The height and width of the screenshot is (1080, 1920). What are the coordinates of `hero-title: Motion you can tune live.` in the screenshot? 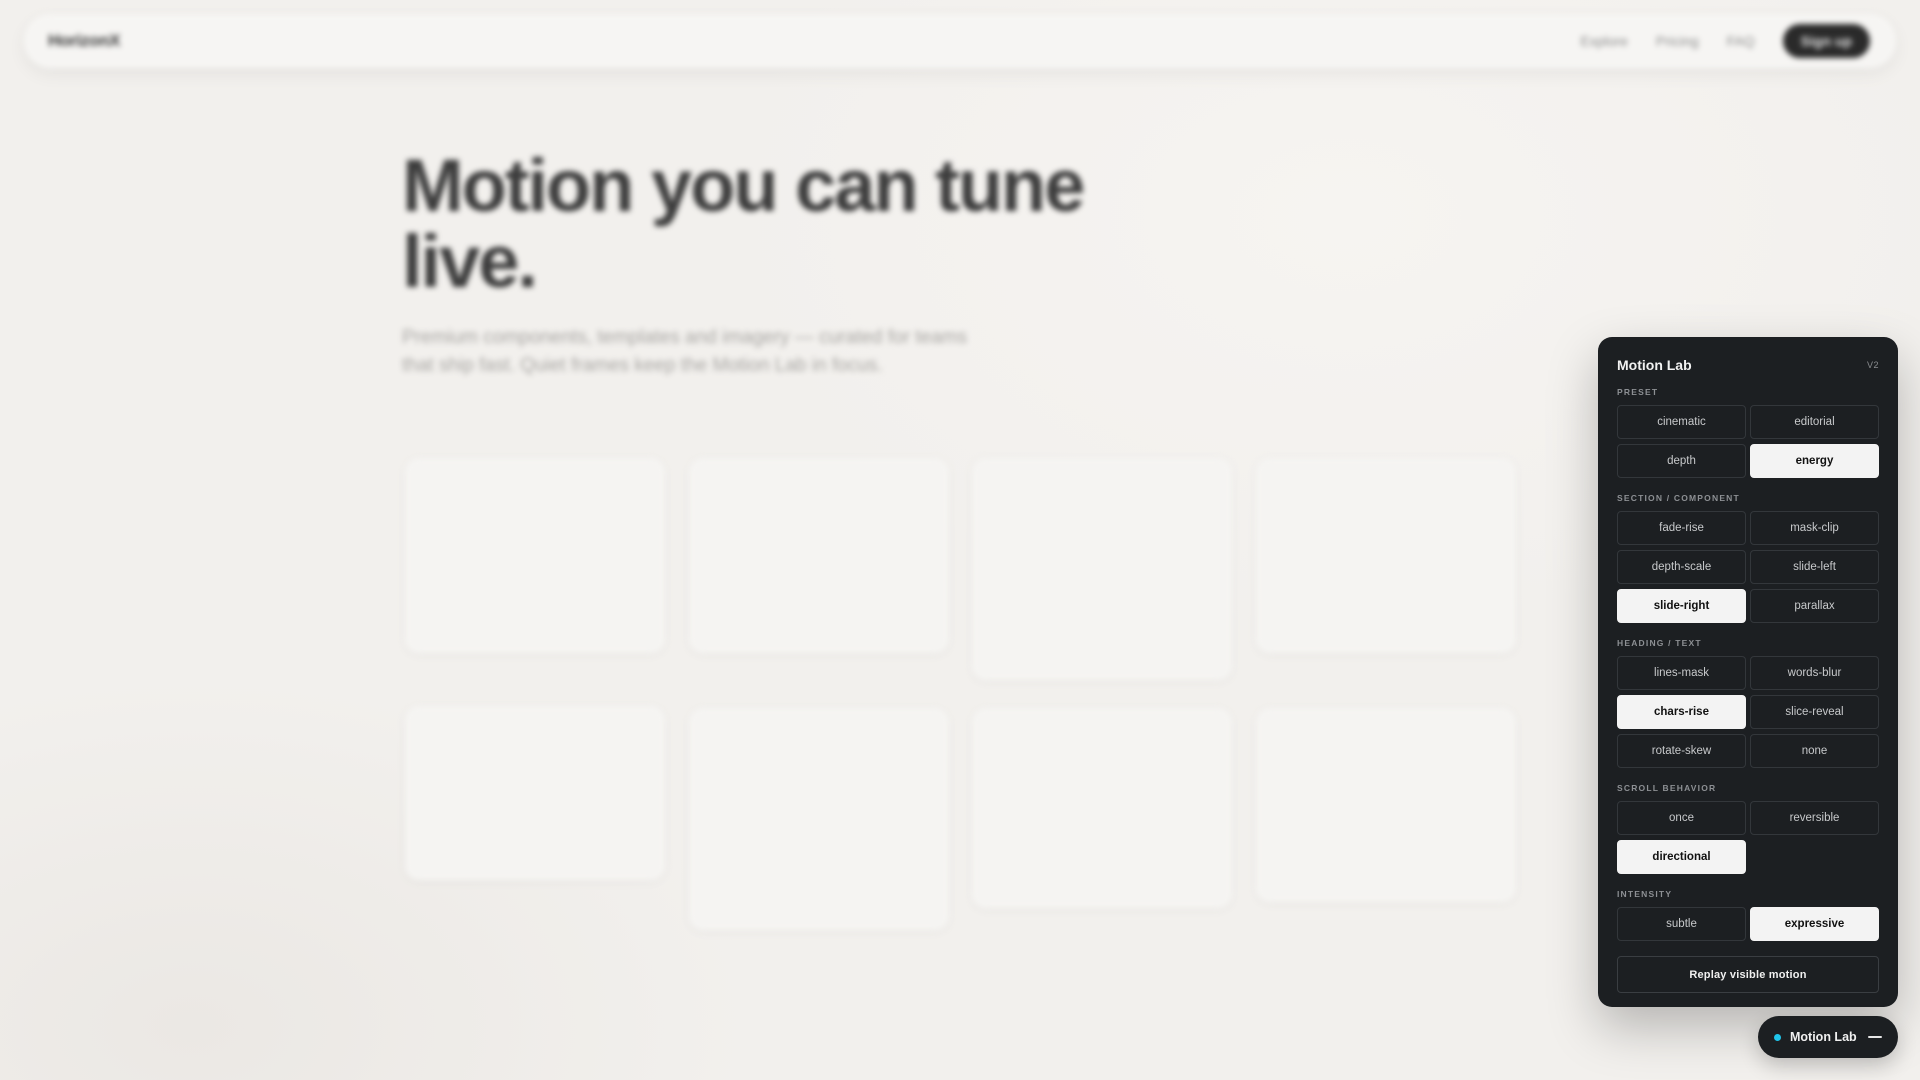 It's located at (743, 223).